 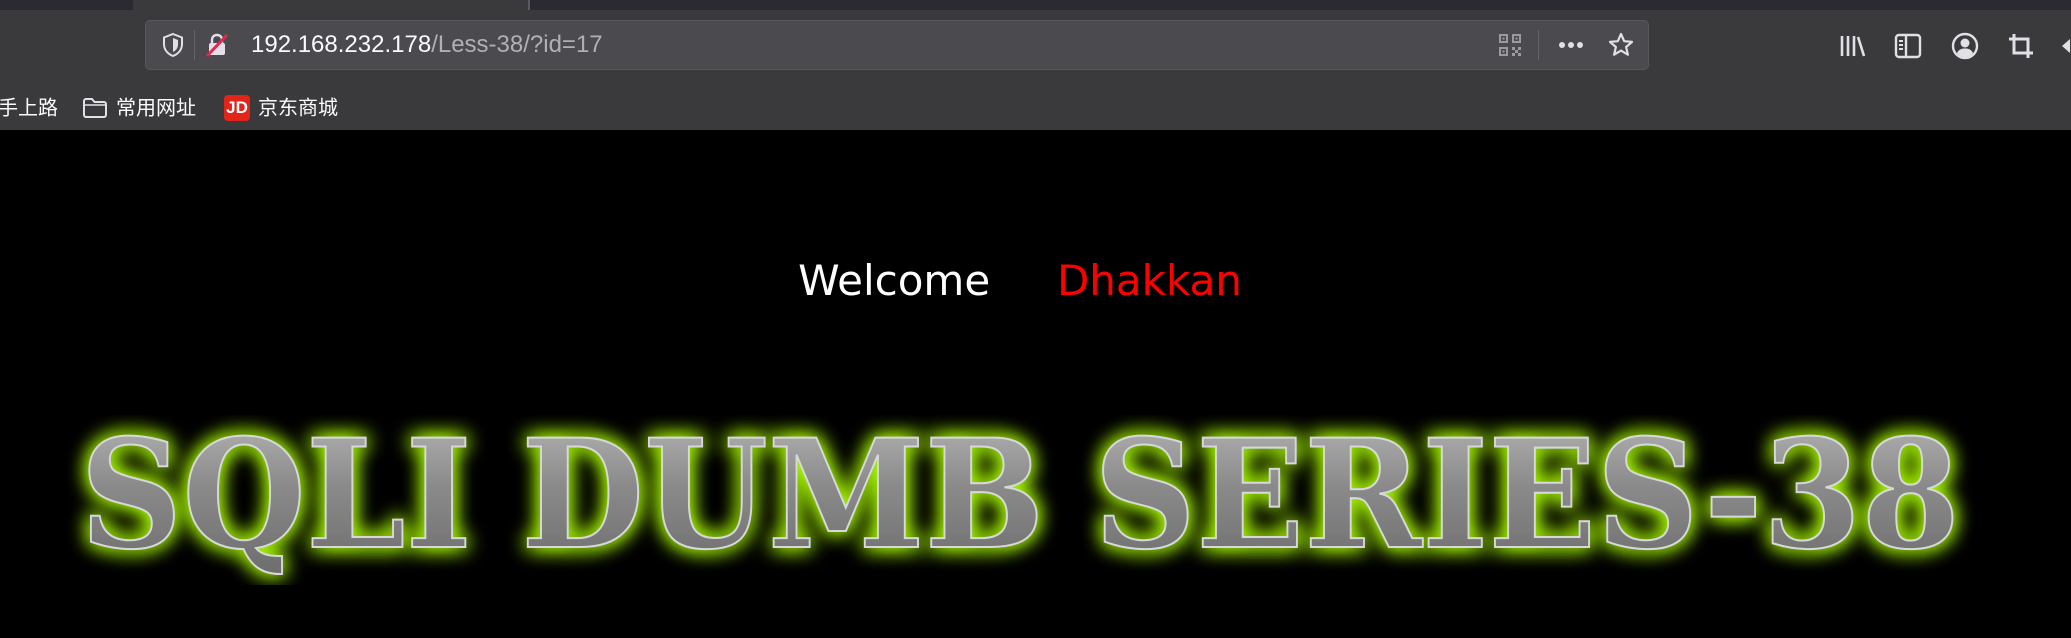 I want to click on sidebar-icon, so click(x=1908, y=46).